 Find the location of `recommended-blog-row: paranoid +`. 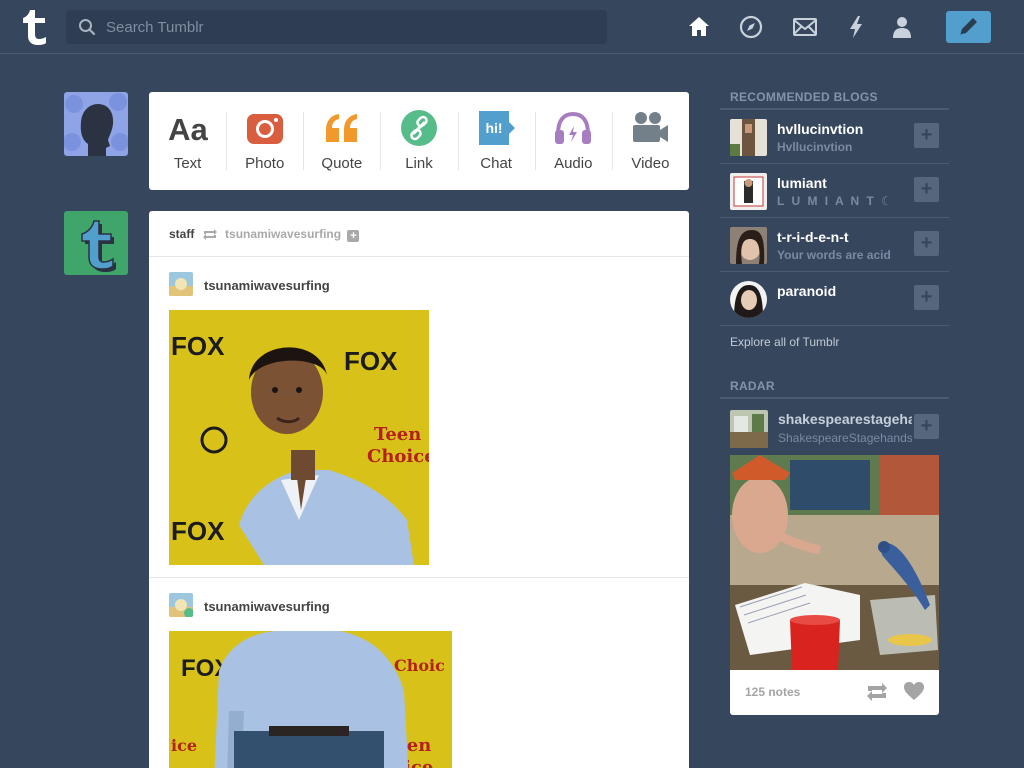

recommended-blog-row: paranoid + is located at coordinates (834, 299).